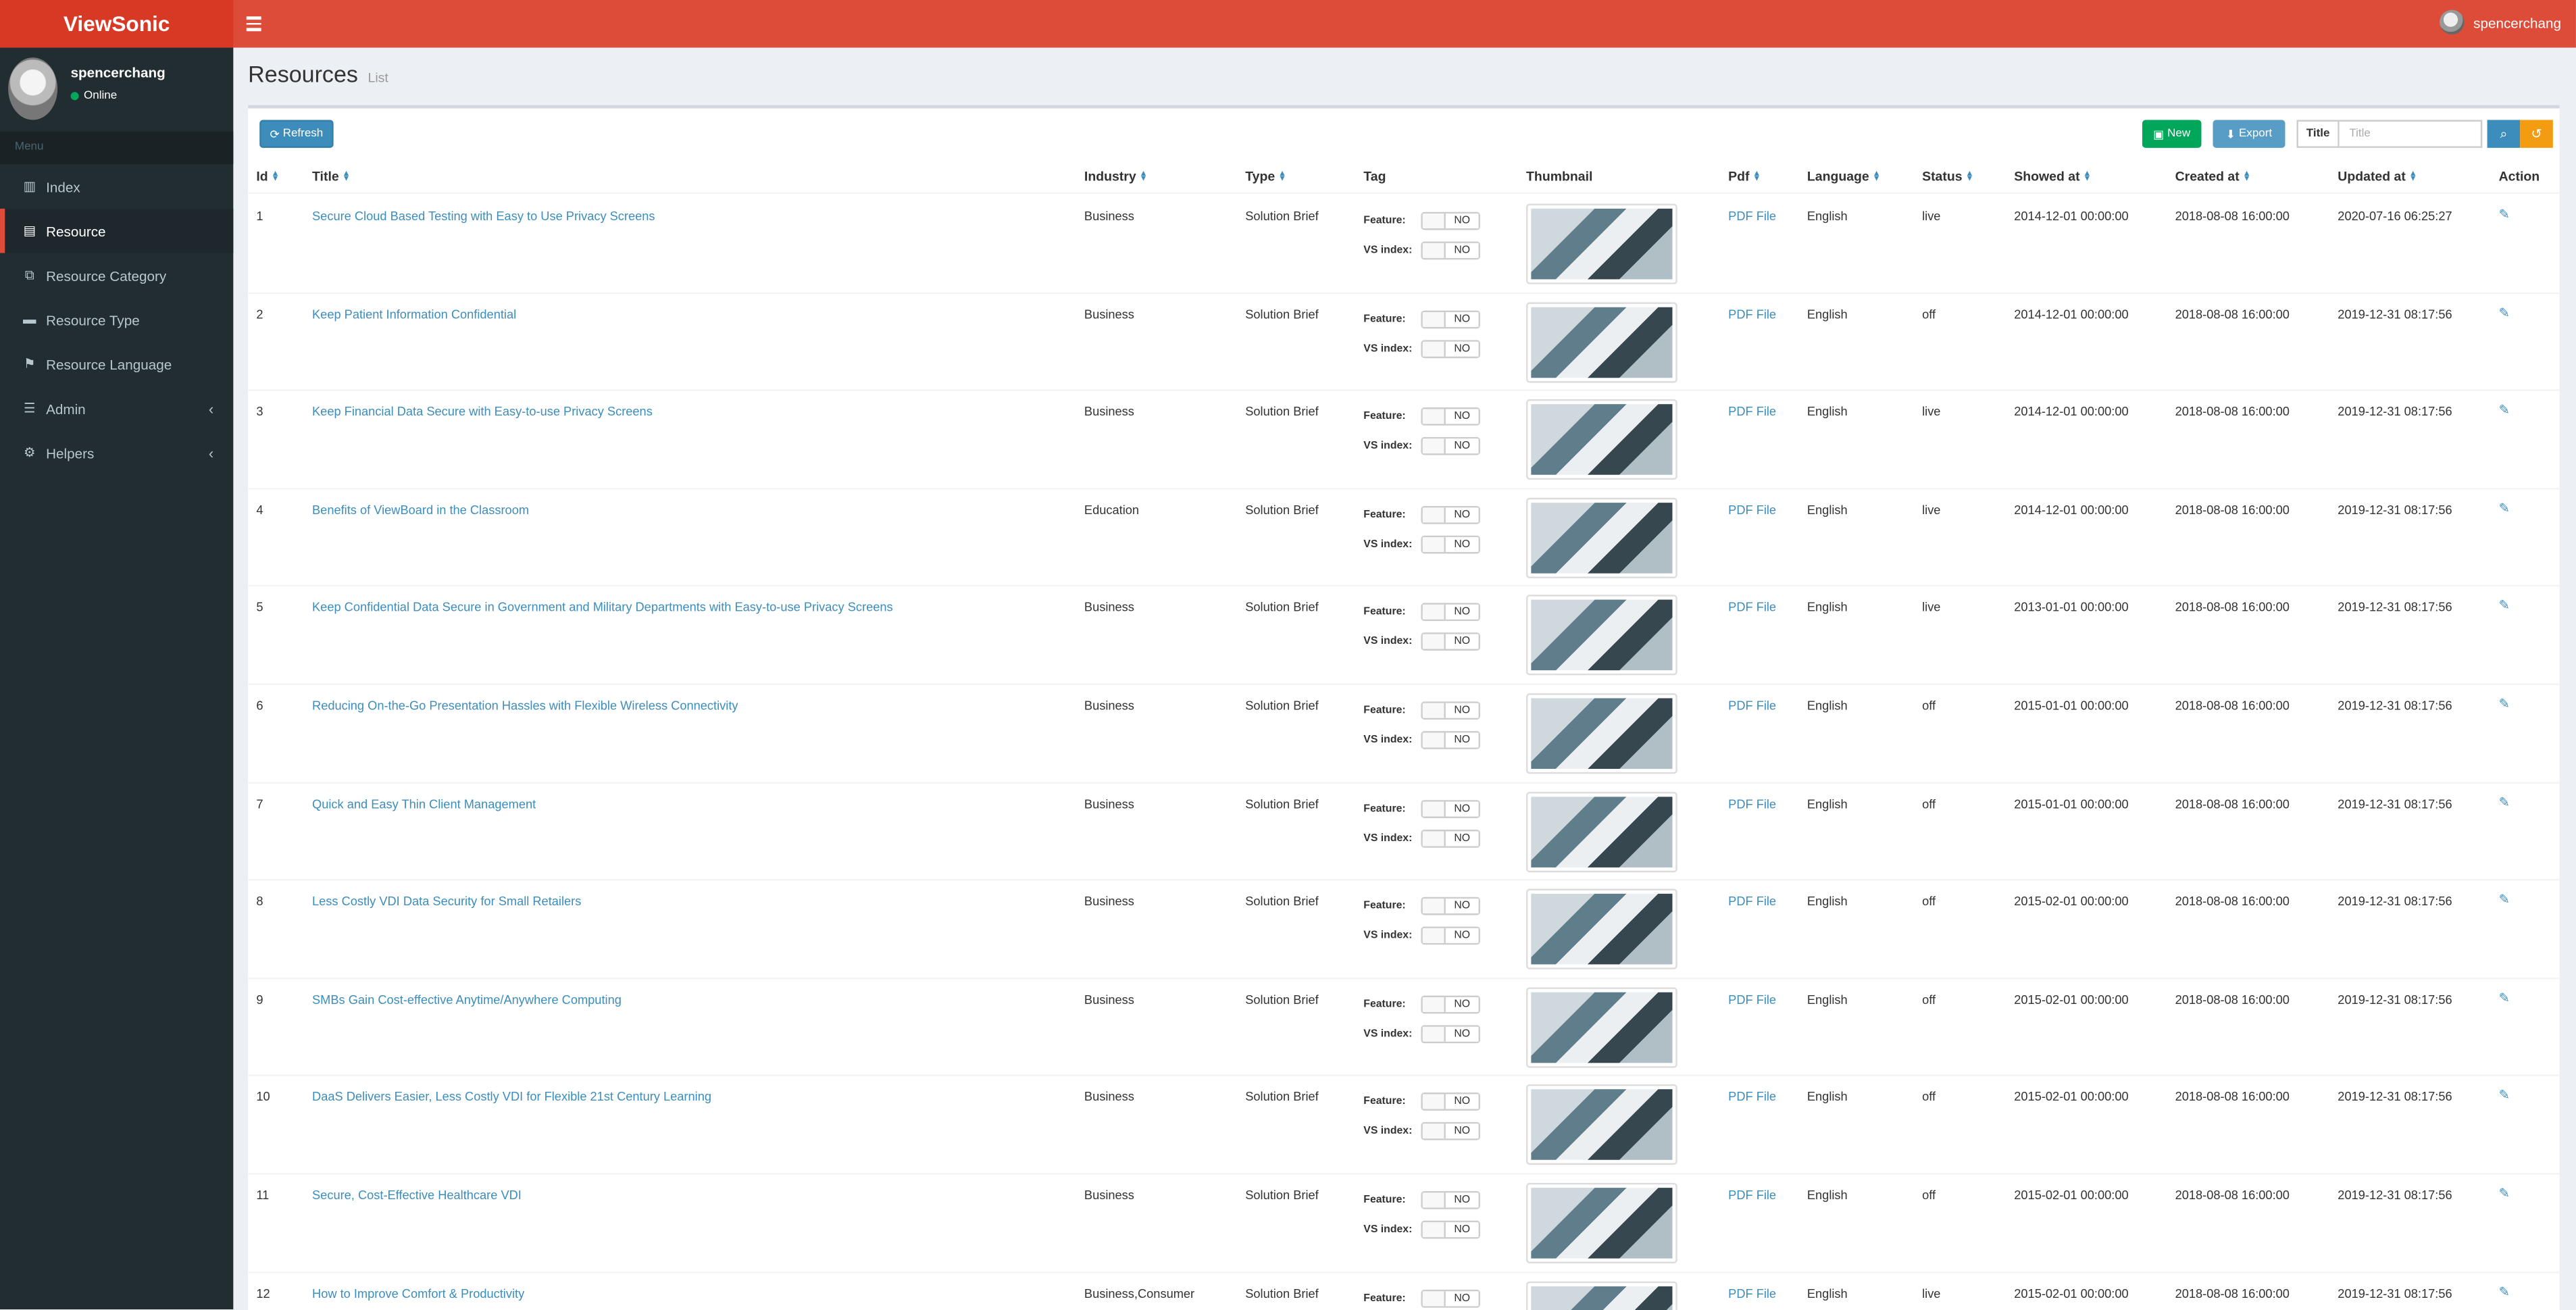 This screenshot has width=2576, height=1310. I want to click on sidebar-toggle-icon, so click(253, 23).